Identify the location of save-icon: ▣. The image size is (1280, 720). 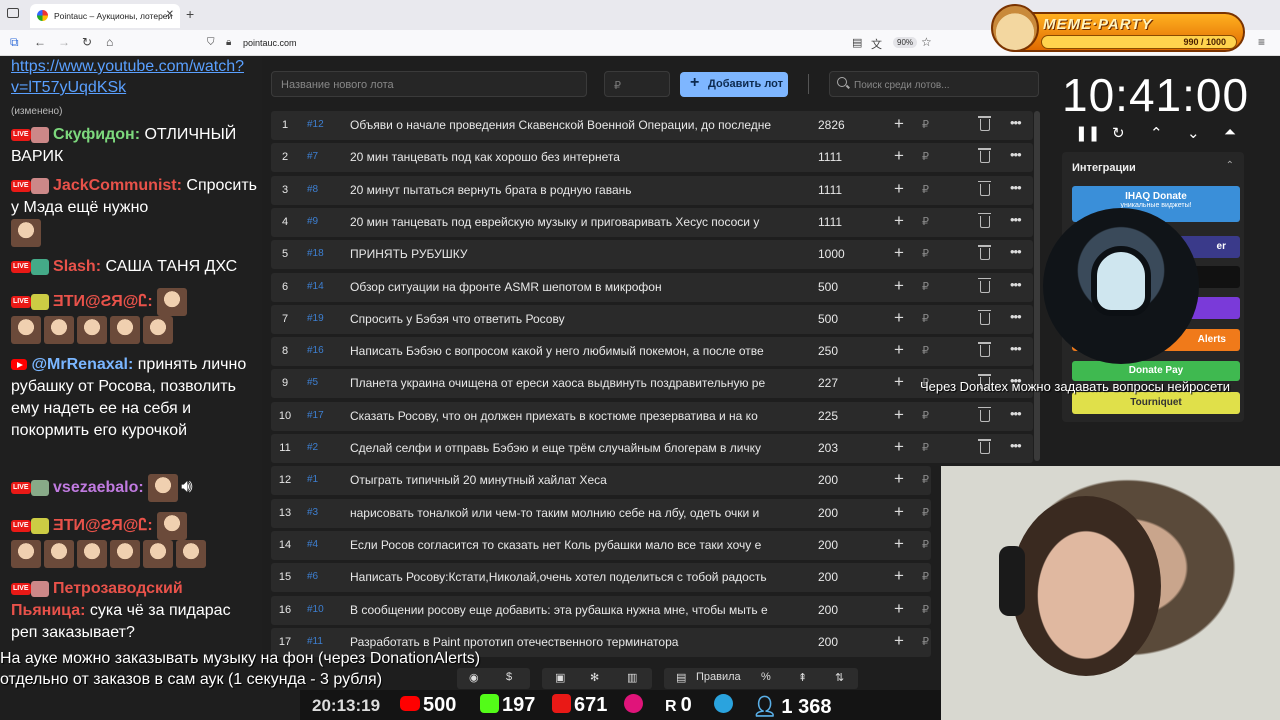
(560, 677).